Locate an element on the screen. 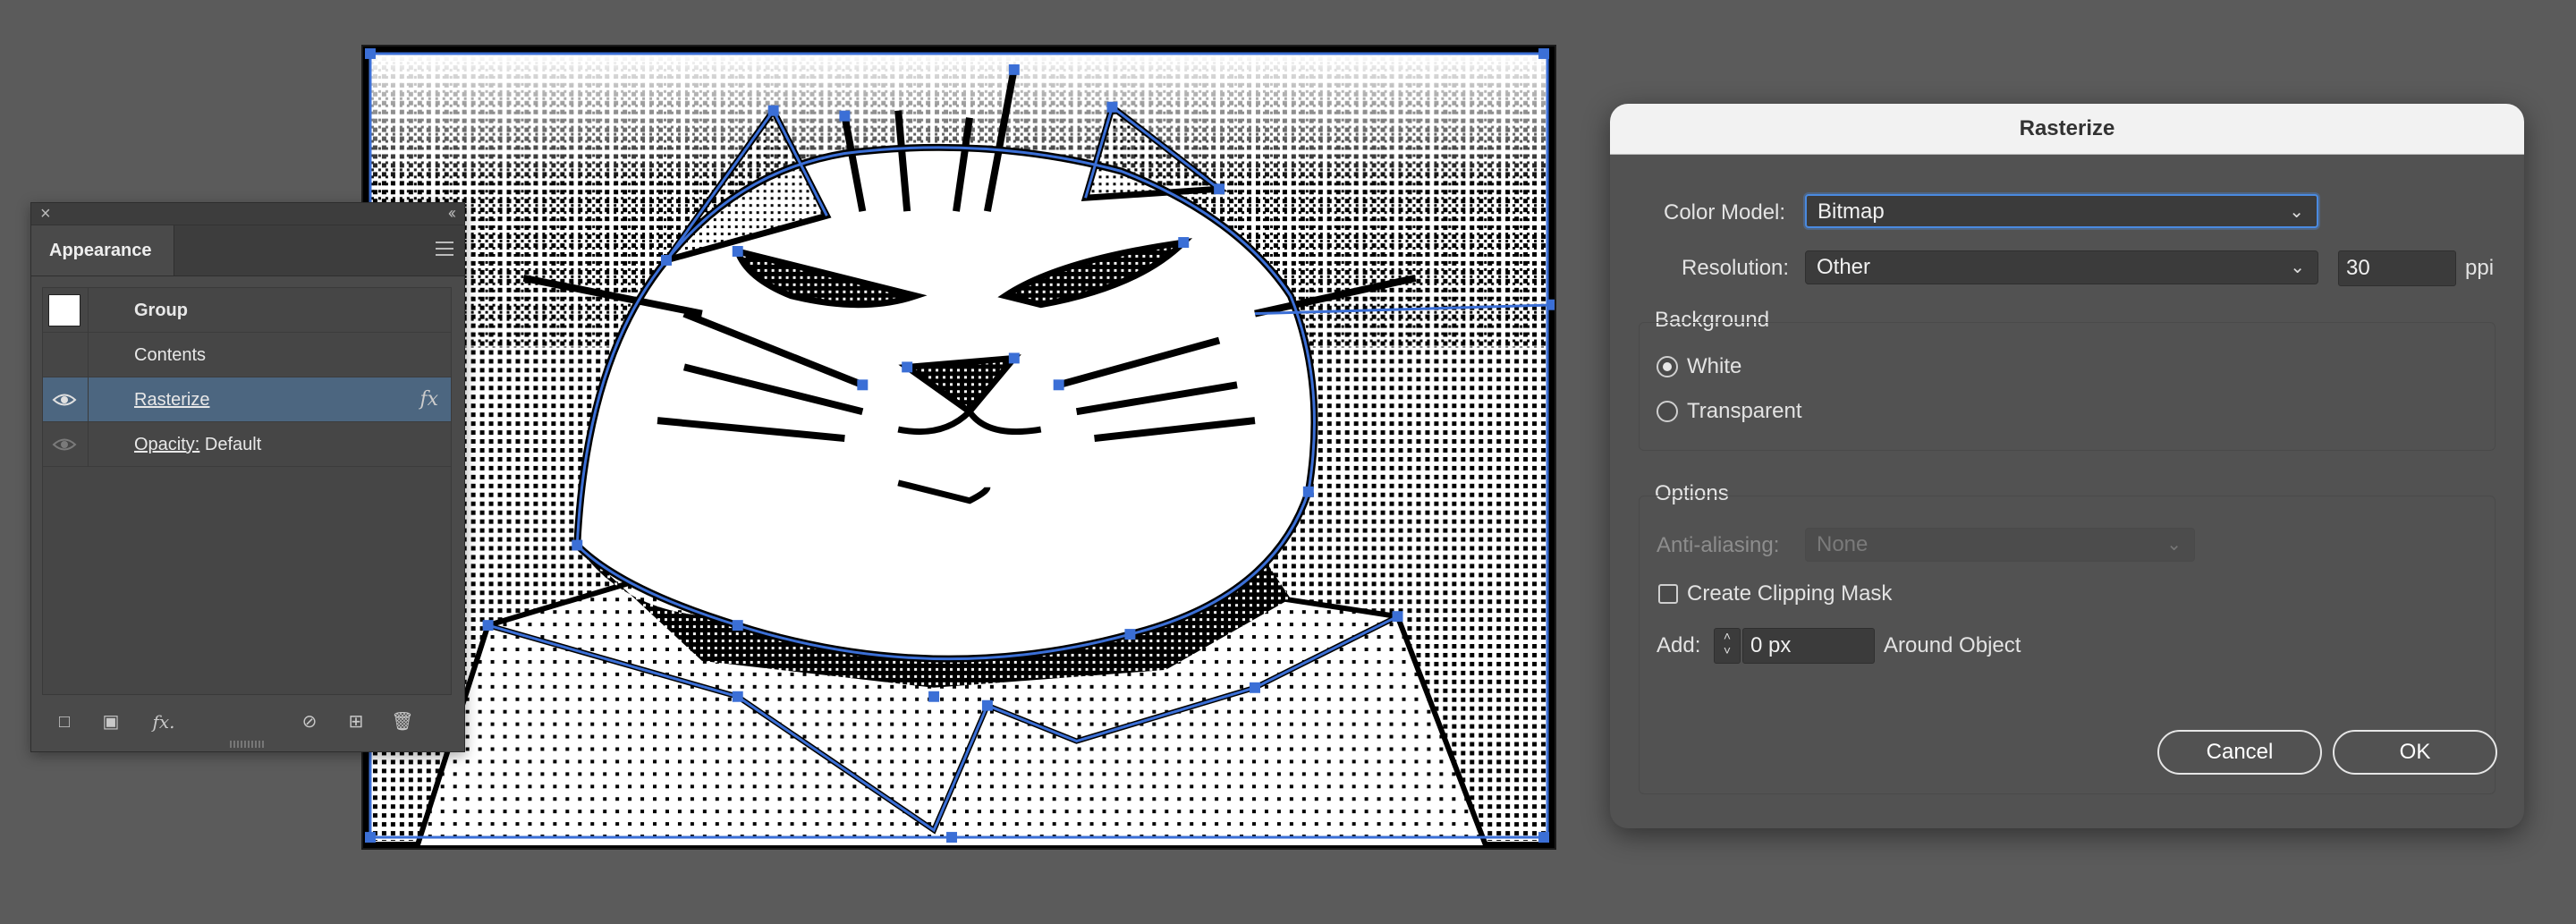 The height and width of the screenshot is (924, 2576). dialog-title: Rasterize is located at coordinates (2067, 129).